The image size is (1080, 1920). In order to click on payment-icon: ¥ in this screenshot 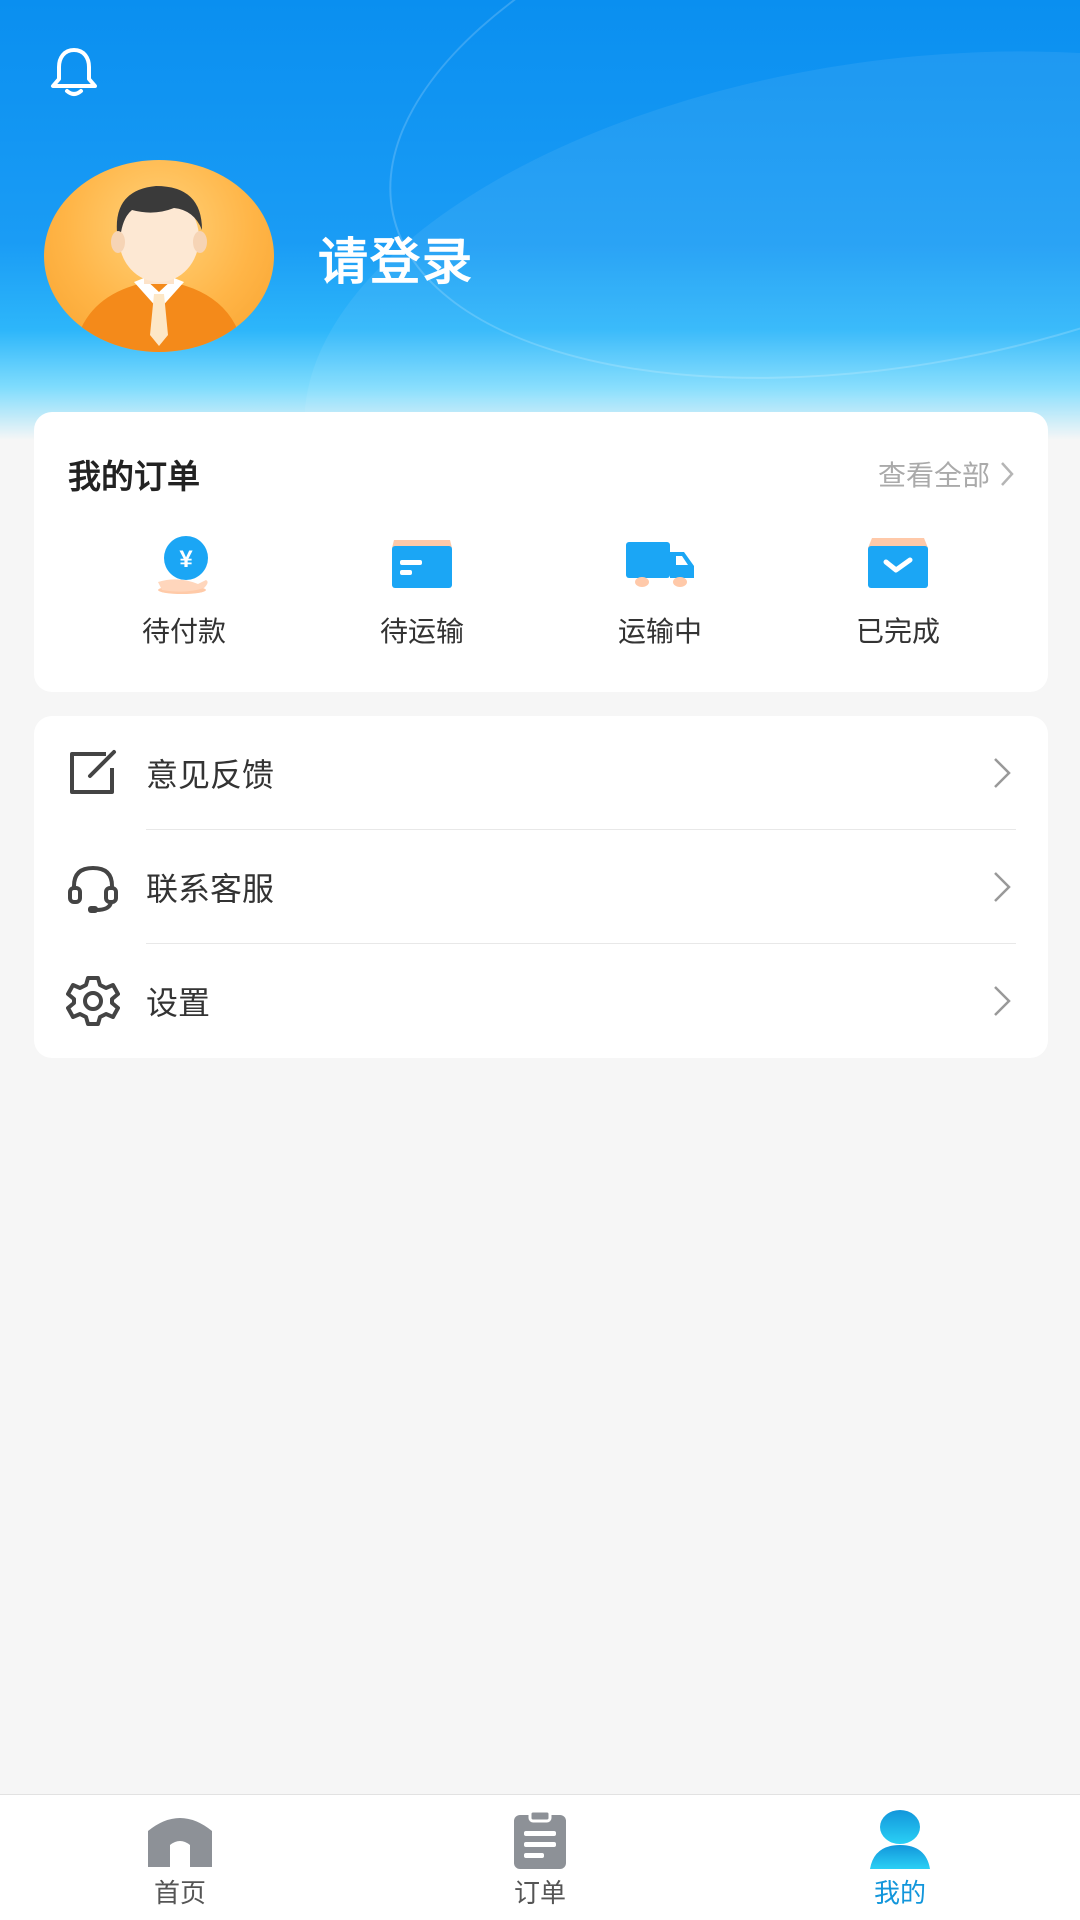, I will do `click(183, 565)`.